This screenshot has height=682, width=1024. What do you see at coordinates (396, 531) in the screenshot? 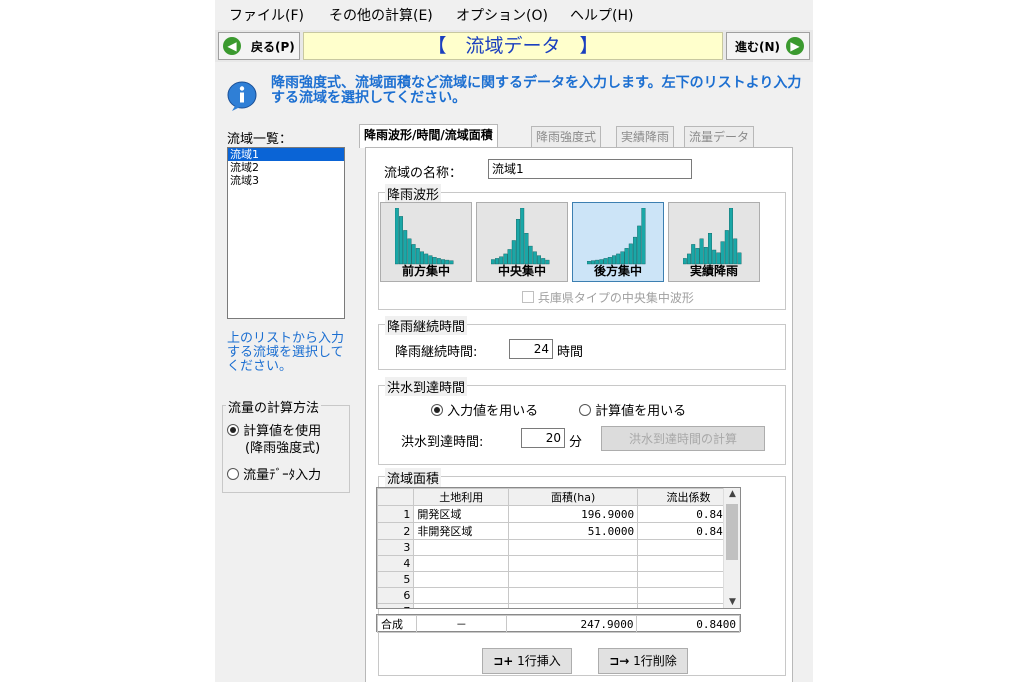
I see `row-number: 2` at bounding box center [396, 531].